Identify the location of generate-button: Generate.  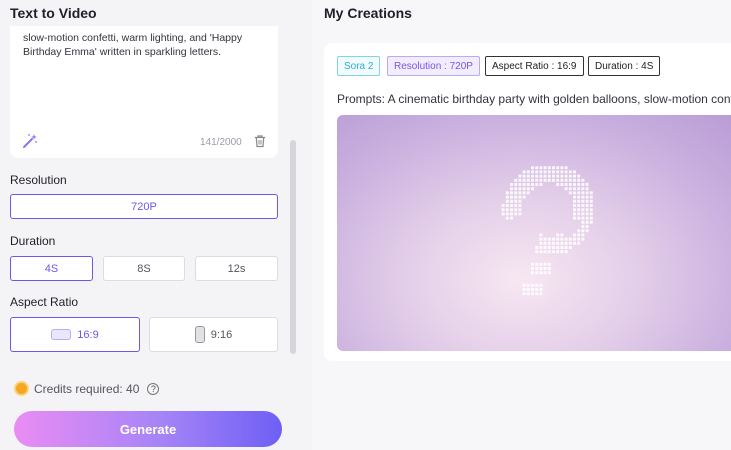
(148, 429).